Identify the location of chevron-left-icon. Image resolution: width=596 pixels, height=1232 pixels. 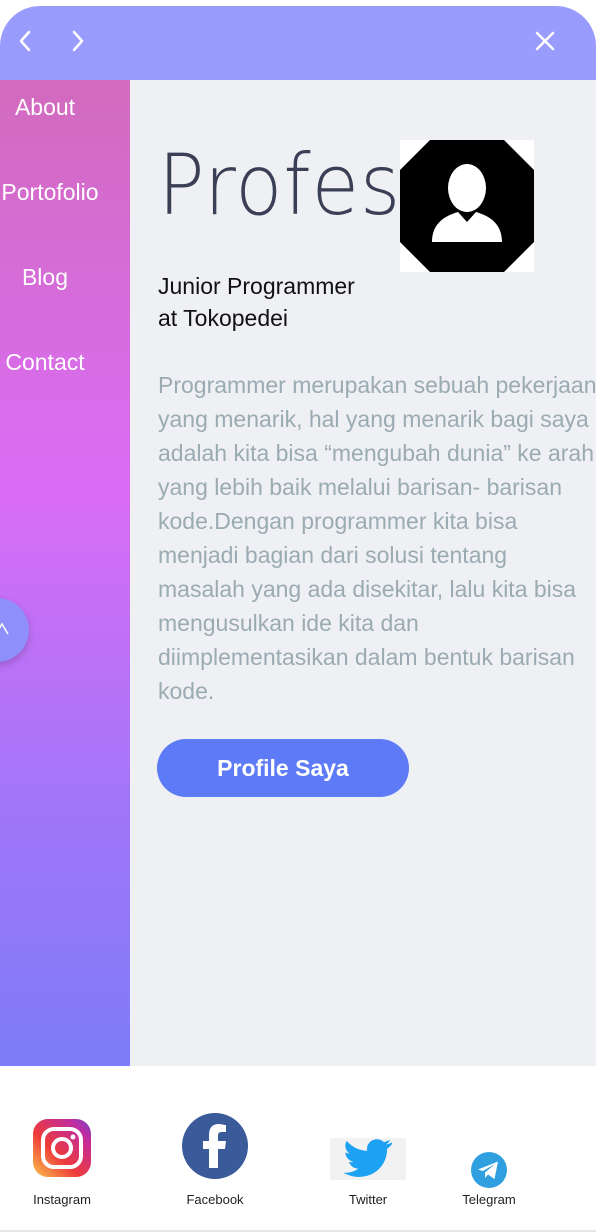
(25, 41).